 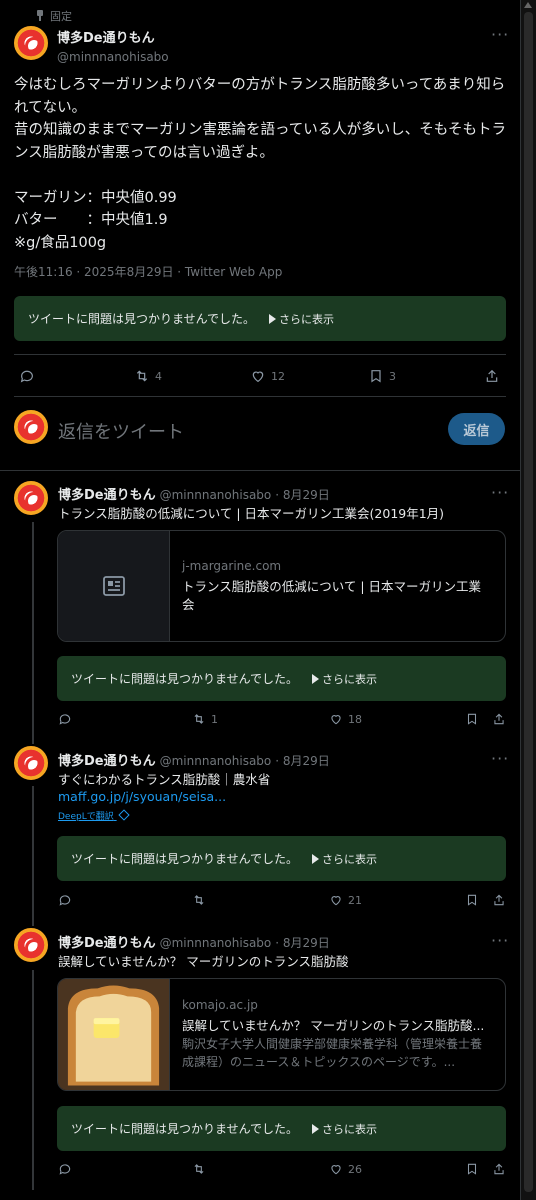 I want to click on author-handle-text: @minnnanohisabo, so click(x=113, y=57).